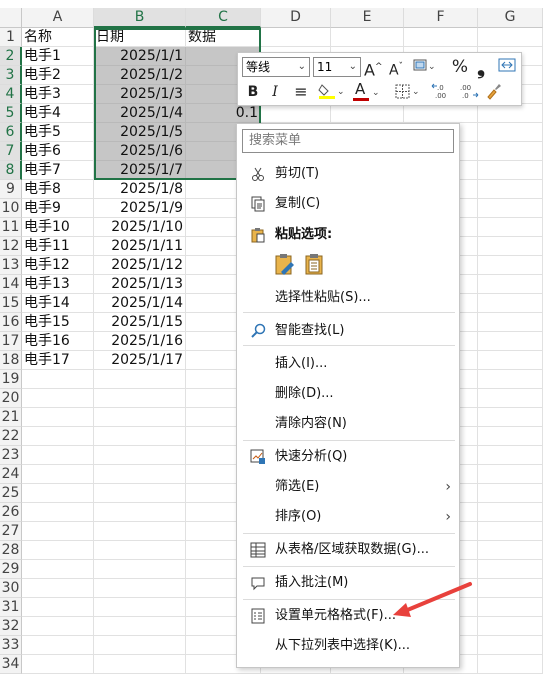 This screenshot has width=543, height=674. What do you see at coordinates (140, 569) in the screenshot?
I see `cell-b29` at bounding box center [140, 569].